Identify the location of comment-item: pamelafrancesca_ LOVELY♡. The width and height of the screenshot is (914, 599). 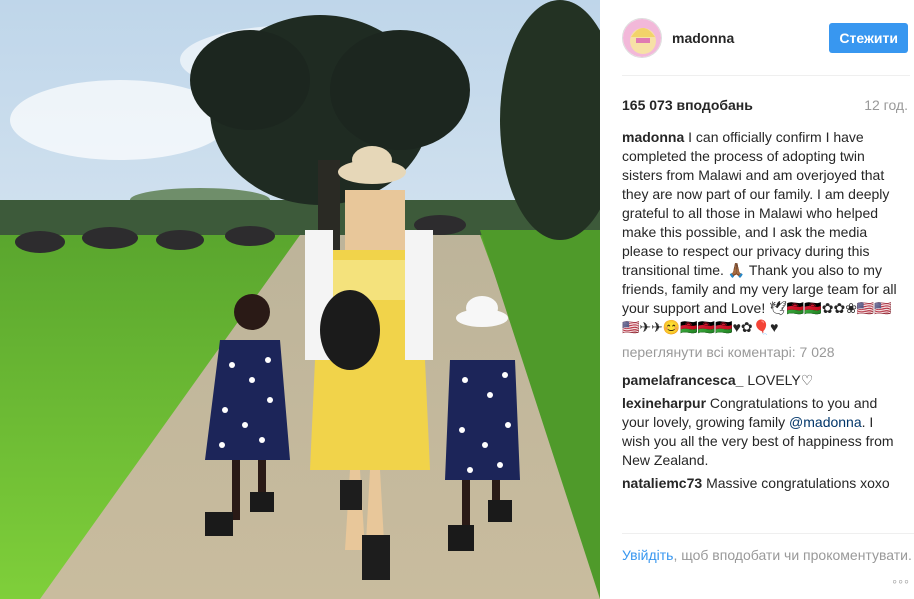
(761, 380).